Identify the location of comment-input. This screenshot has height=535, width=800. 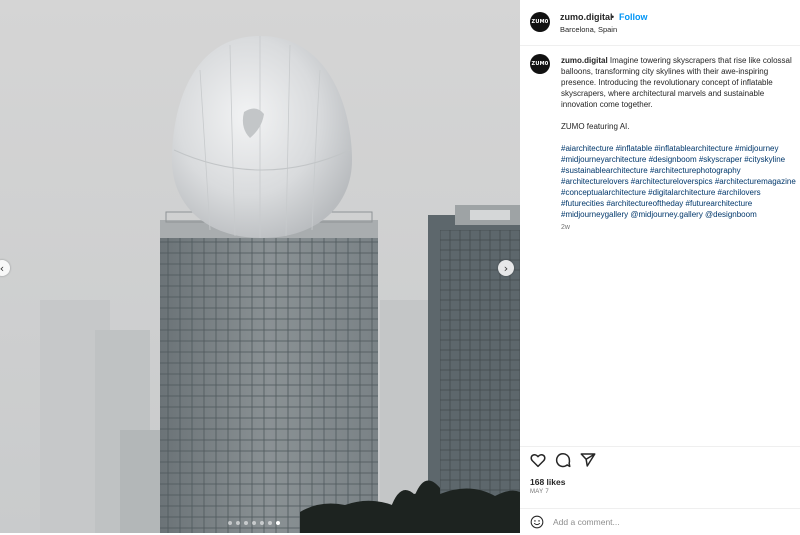
(663, 522).